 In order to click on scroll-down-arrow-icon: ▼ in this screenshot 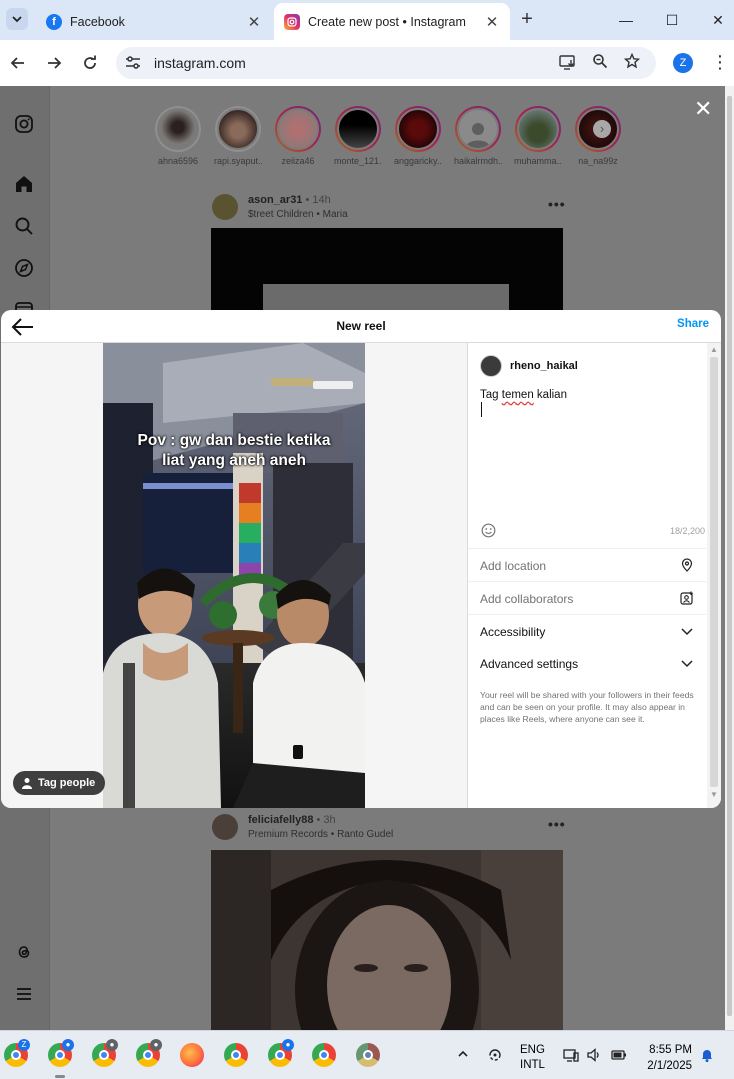, I will do `click(714, 795)`.